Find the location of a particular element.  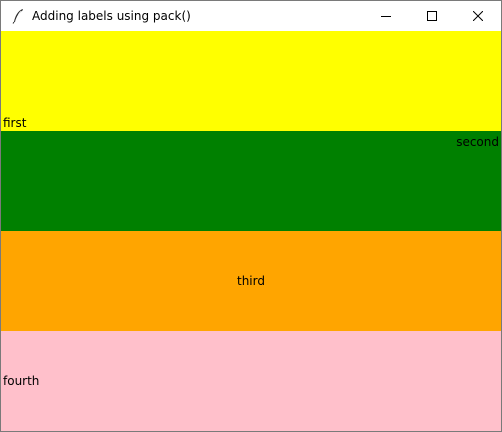

maximize-icon is located at coordinates (432, 16).